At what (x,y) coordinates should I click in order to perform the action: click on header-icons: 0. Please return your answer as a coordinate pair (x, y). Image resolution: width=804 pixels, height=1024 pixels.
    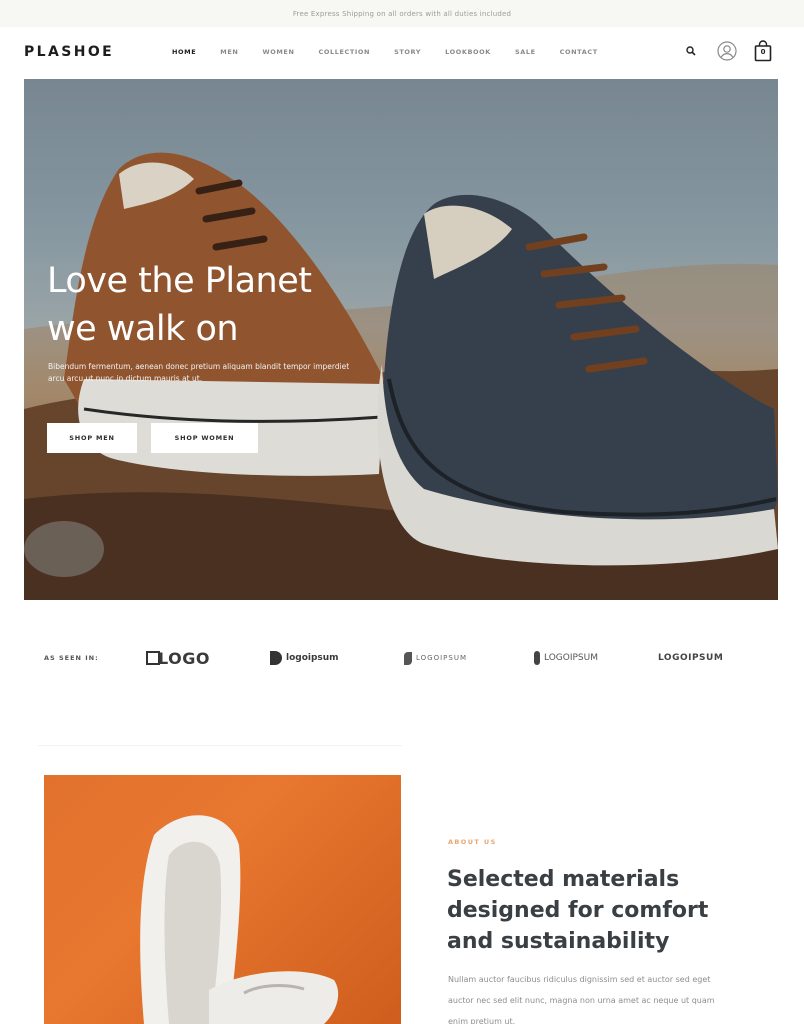
    Looking at the image, I should click on (726, 51).